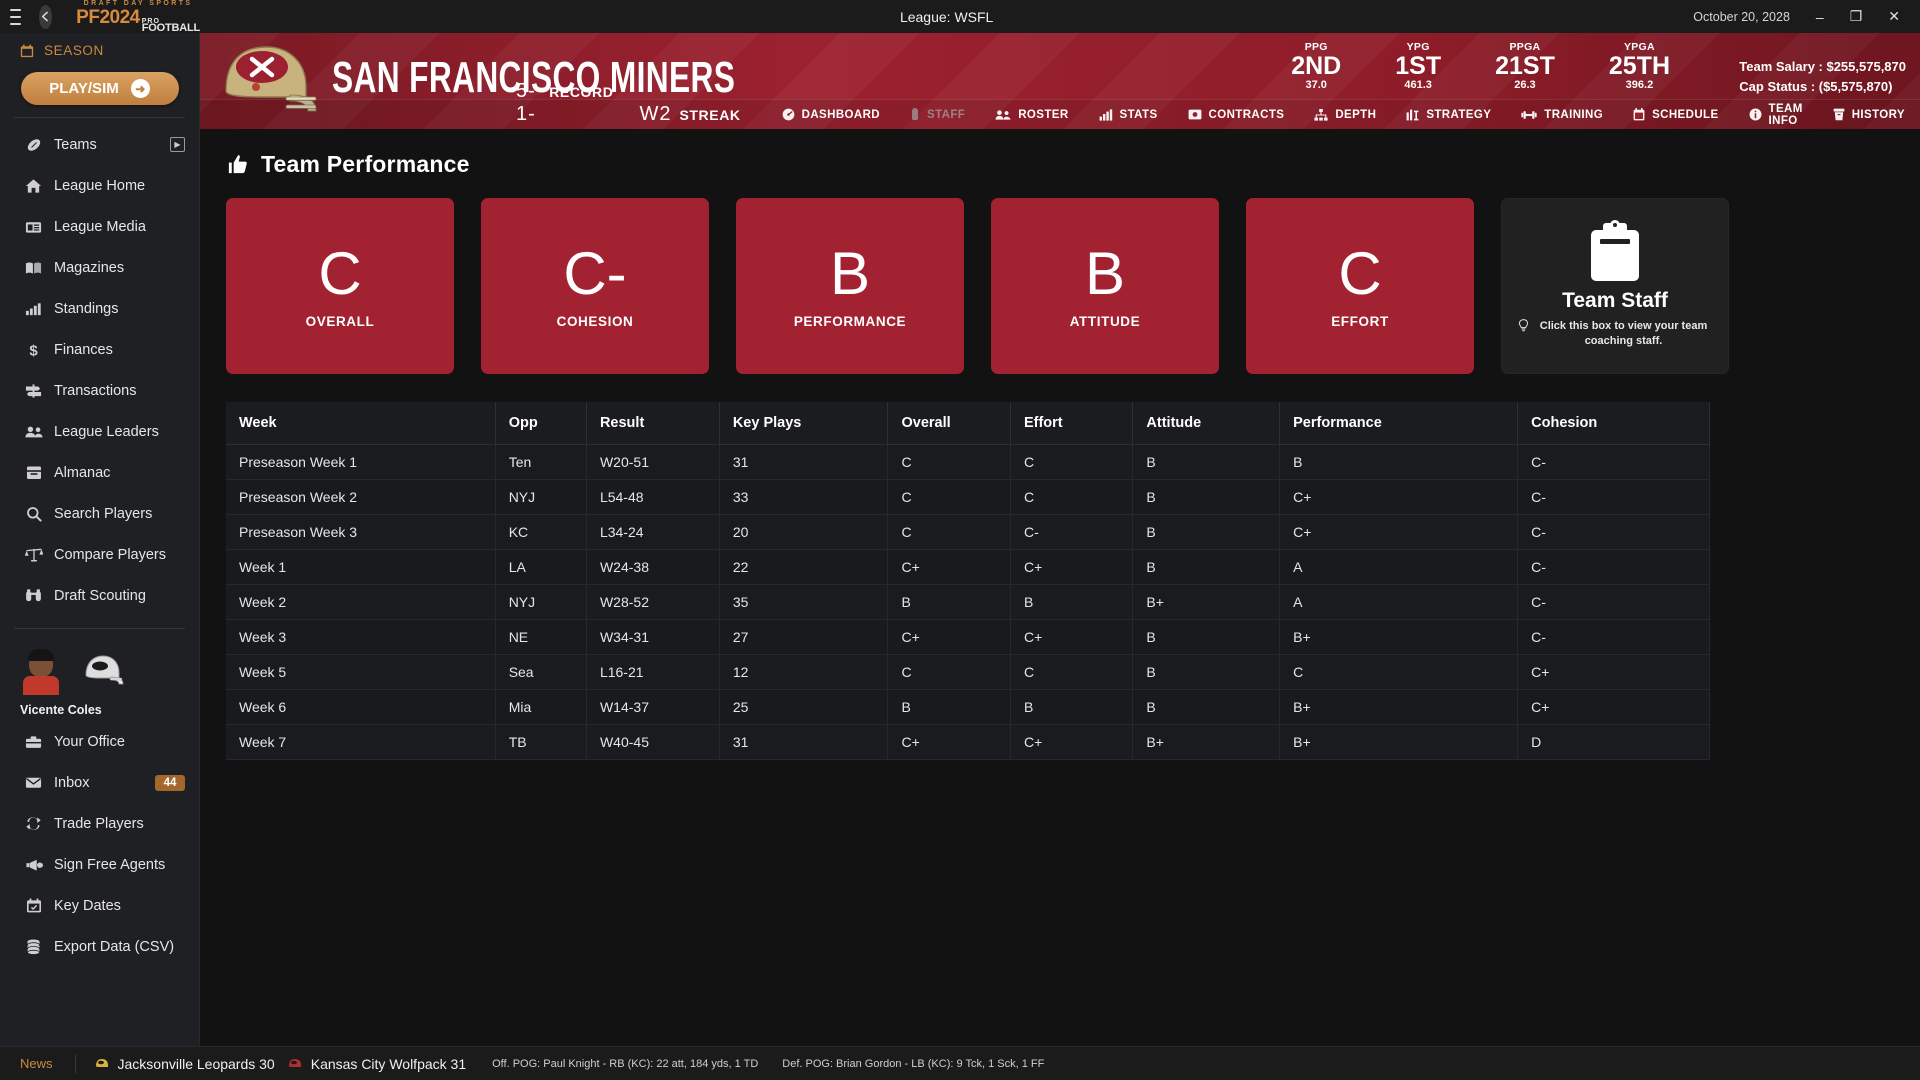 The width and height of the screenshot is (1920, 1080). I want to click on table-row: Week 5 Sea L16-21 12 C C B C C+, so click(968, 672).